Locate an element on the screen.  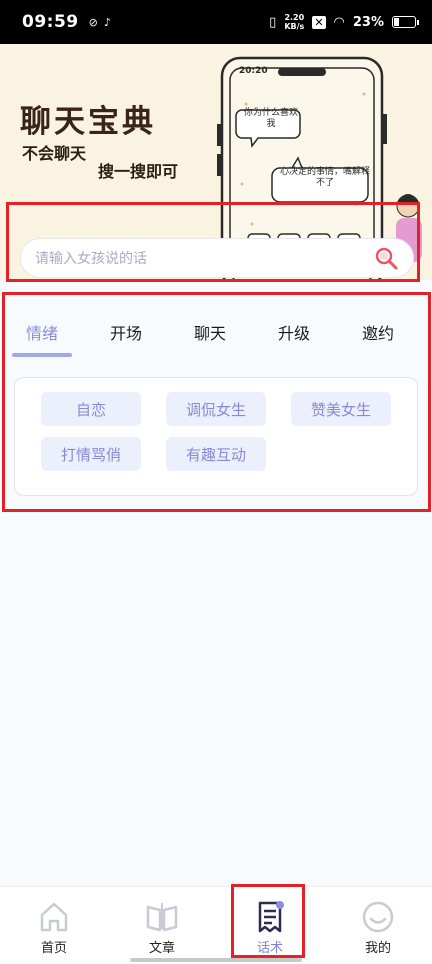
tab-opening: 开场 is located at coordinates (126, 332).